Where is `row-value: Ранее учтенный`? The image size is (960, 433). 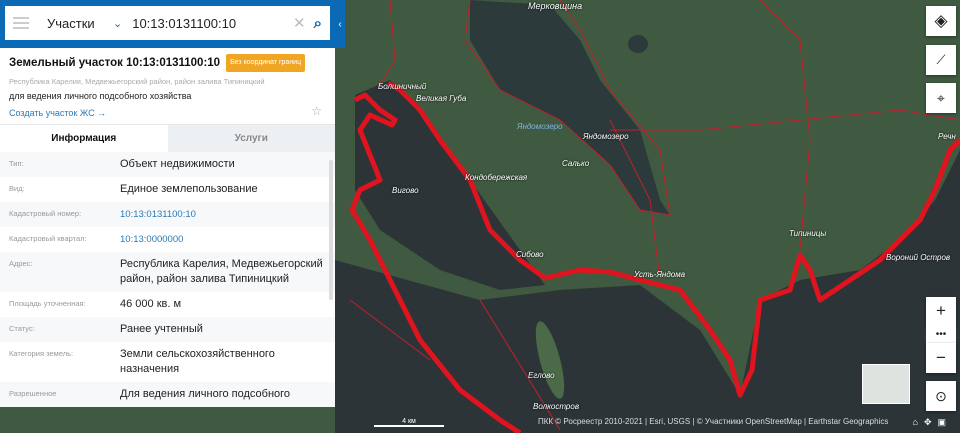 row-value: Ранее учтенный is located at coordinates (161, 329).